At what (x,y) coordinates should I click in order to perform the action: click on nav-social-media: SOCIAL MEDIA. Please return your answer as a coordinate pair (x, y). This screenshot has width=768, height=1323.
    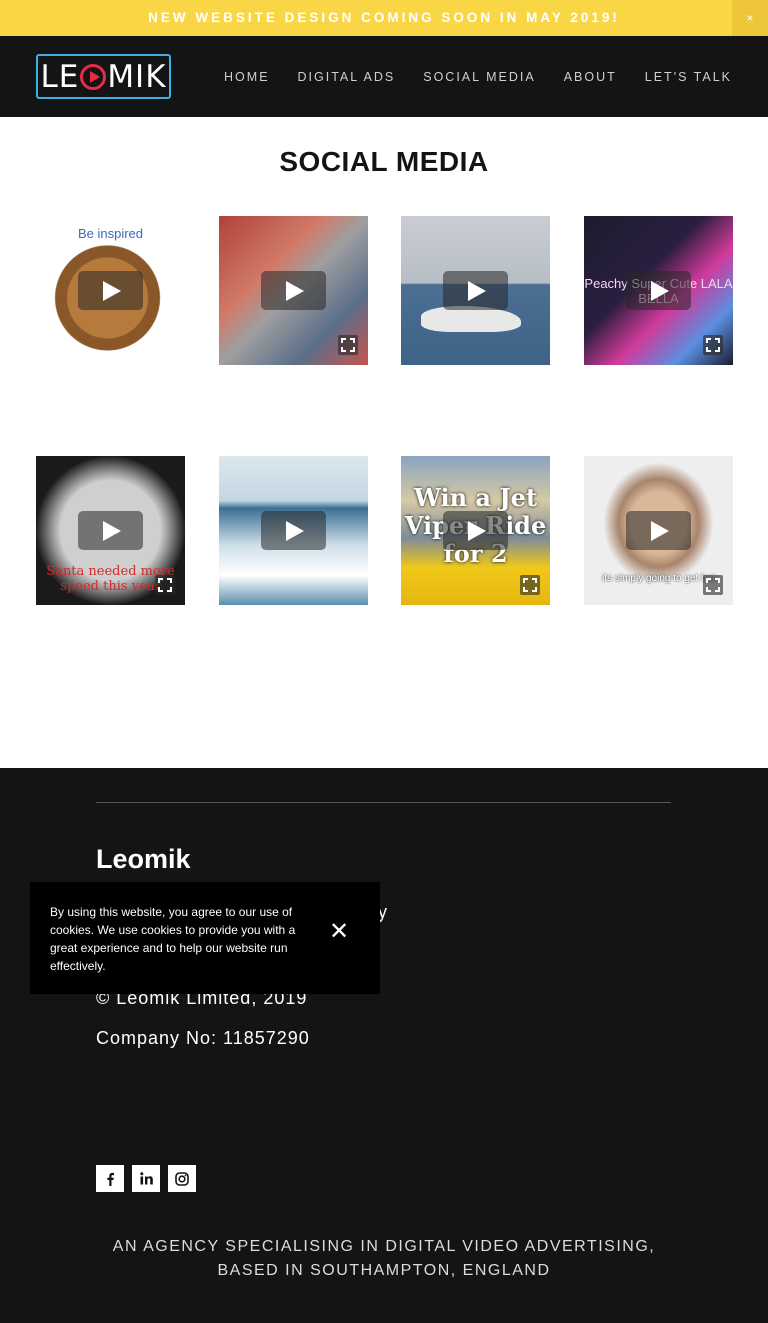
    Looking at the image, I should click on (479, 77).